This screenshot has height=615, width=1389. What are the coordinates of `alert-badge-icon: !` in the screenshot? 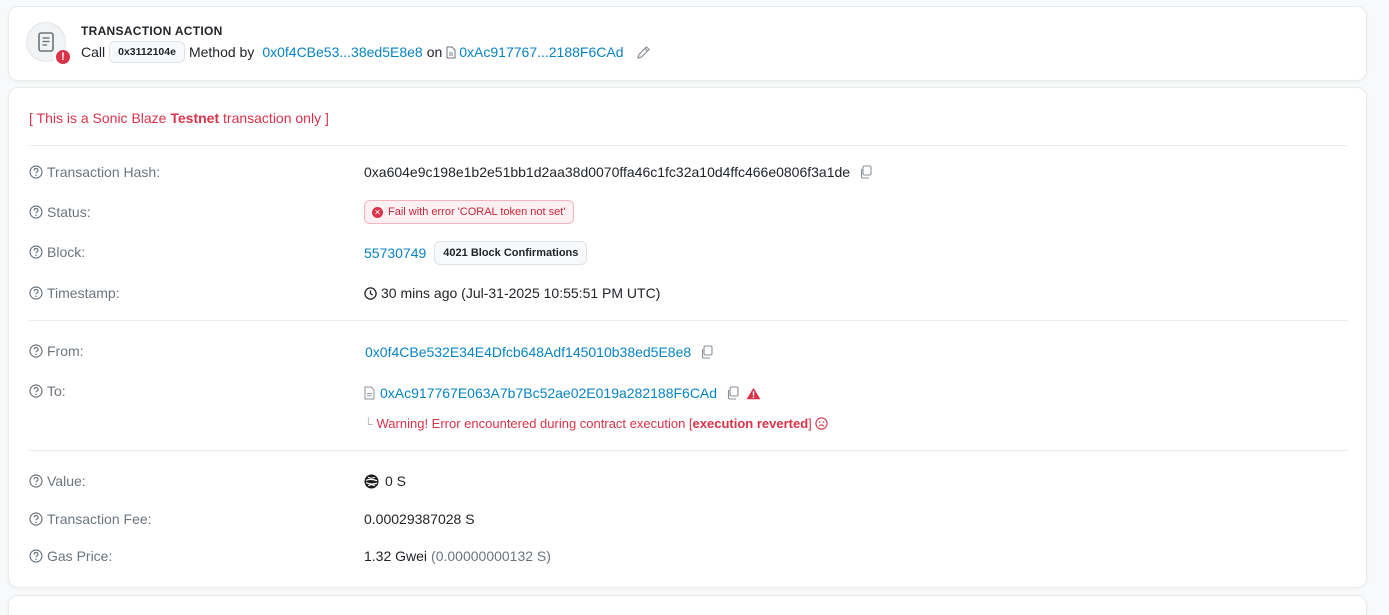 It's located at (63, 57).